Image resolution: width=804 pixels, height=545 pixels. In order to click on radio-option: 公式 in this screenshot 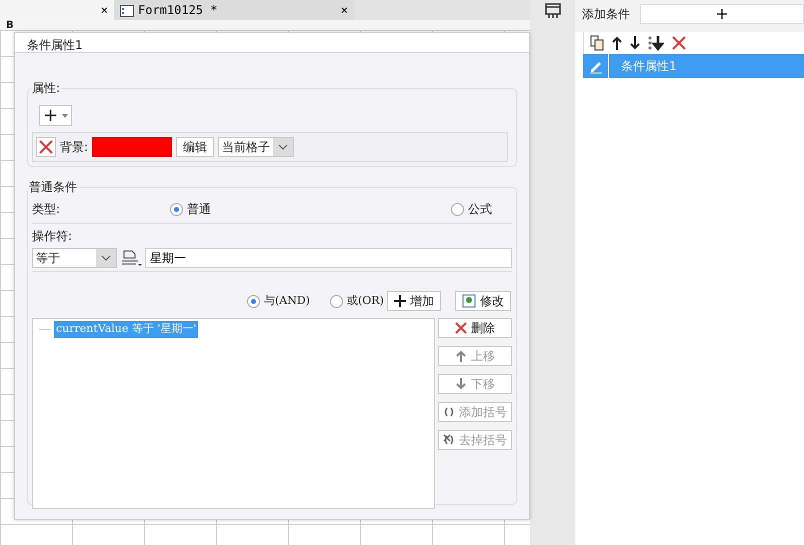, I will do `click(471, 209)`.